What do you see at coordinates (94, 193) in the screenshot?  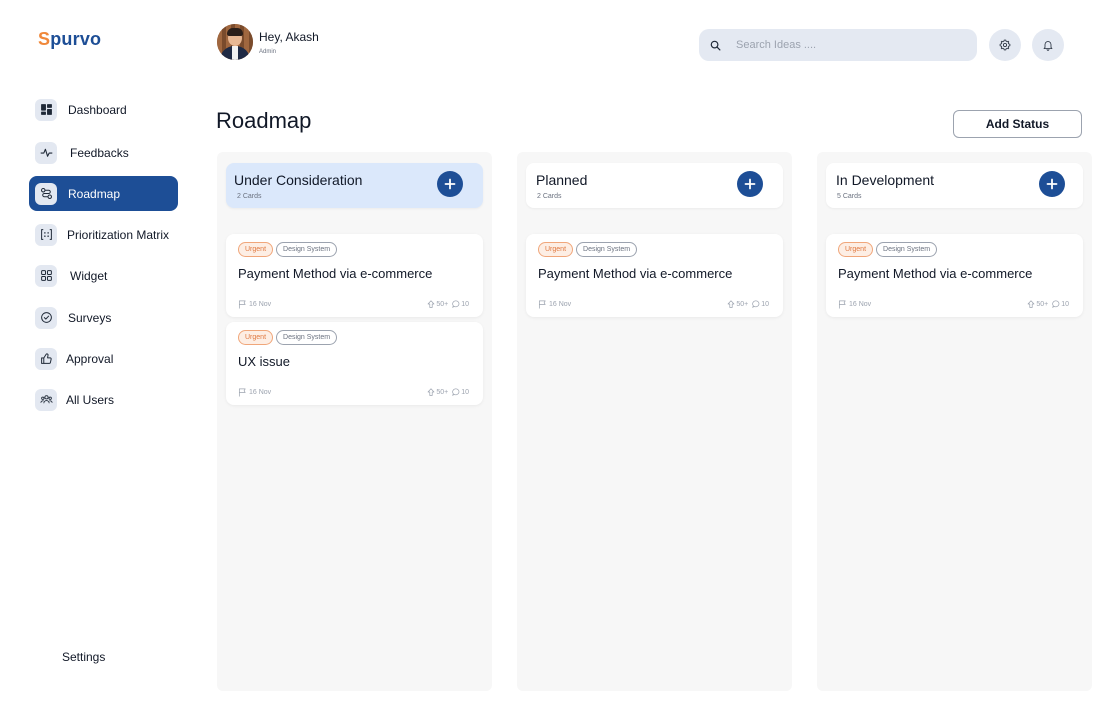 I see `sidebar-item-label: Roadmap` at bounding box center [94, 193].